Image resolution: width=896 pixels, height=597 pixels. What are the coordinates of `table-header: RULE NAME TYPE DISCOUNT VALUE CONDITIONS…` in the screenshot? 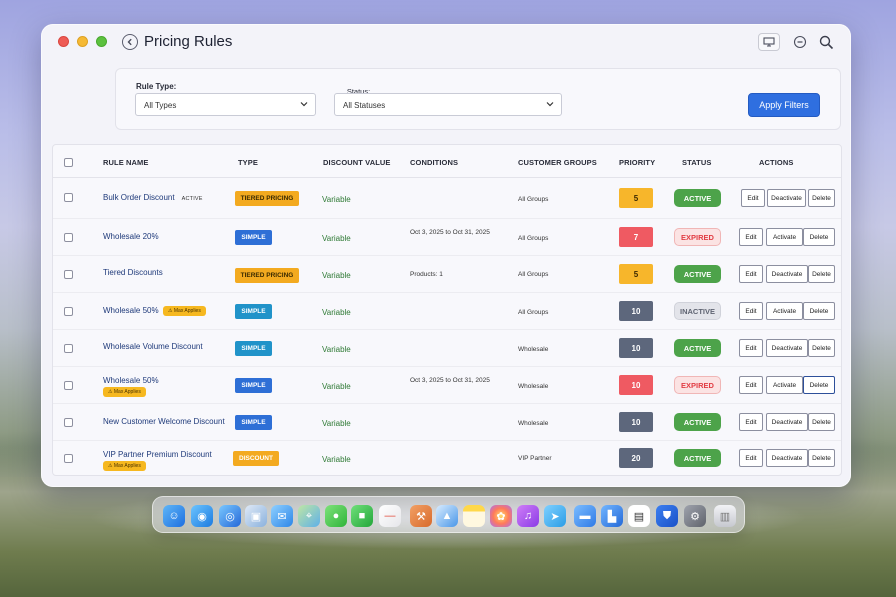 It's located at (447, 161).